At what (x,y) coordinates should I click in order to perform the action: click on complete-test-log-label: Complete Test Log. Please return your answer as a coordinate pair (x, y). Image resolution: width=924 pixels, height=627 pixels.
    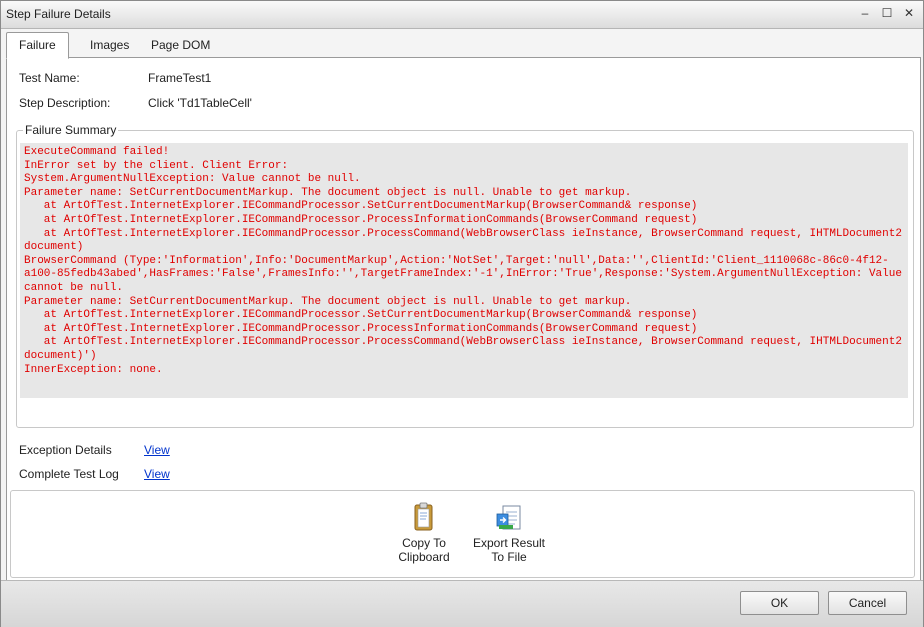
    Looking at the image, I should click on (69, 474).